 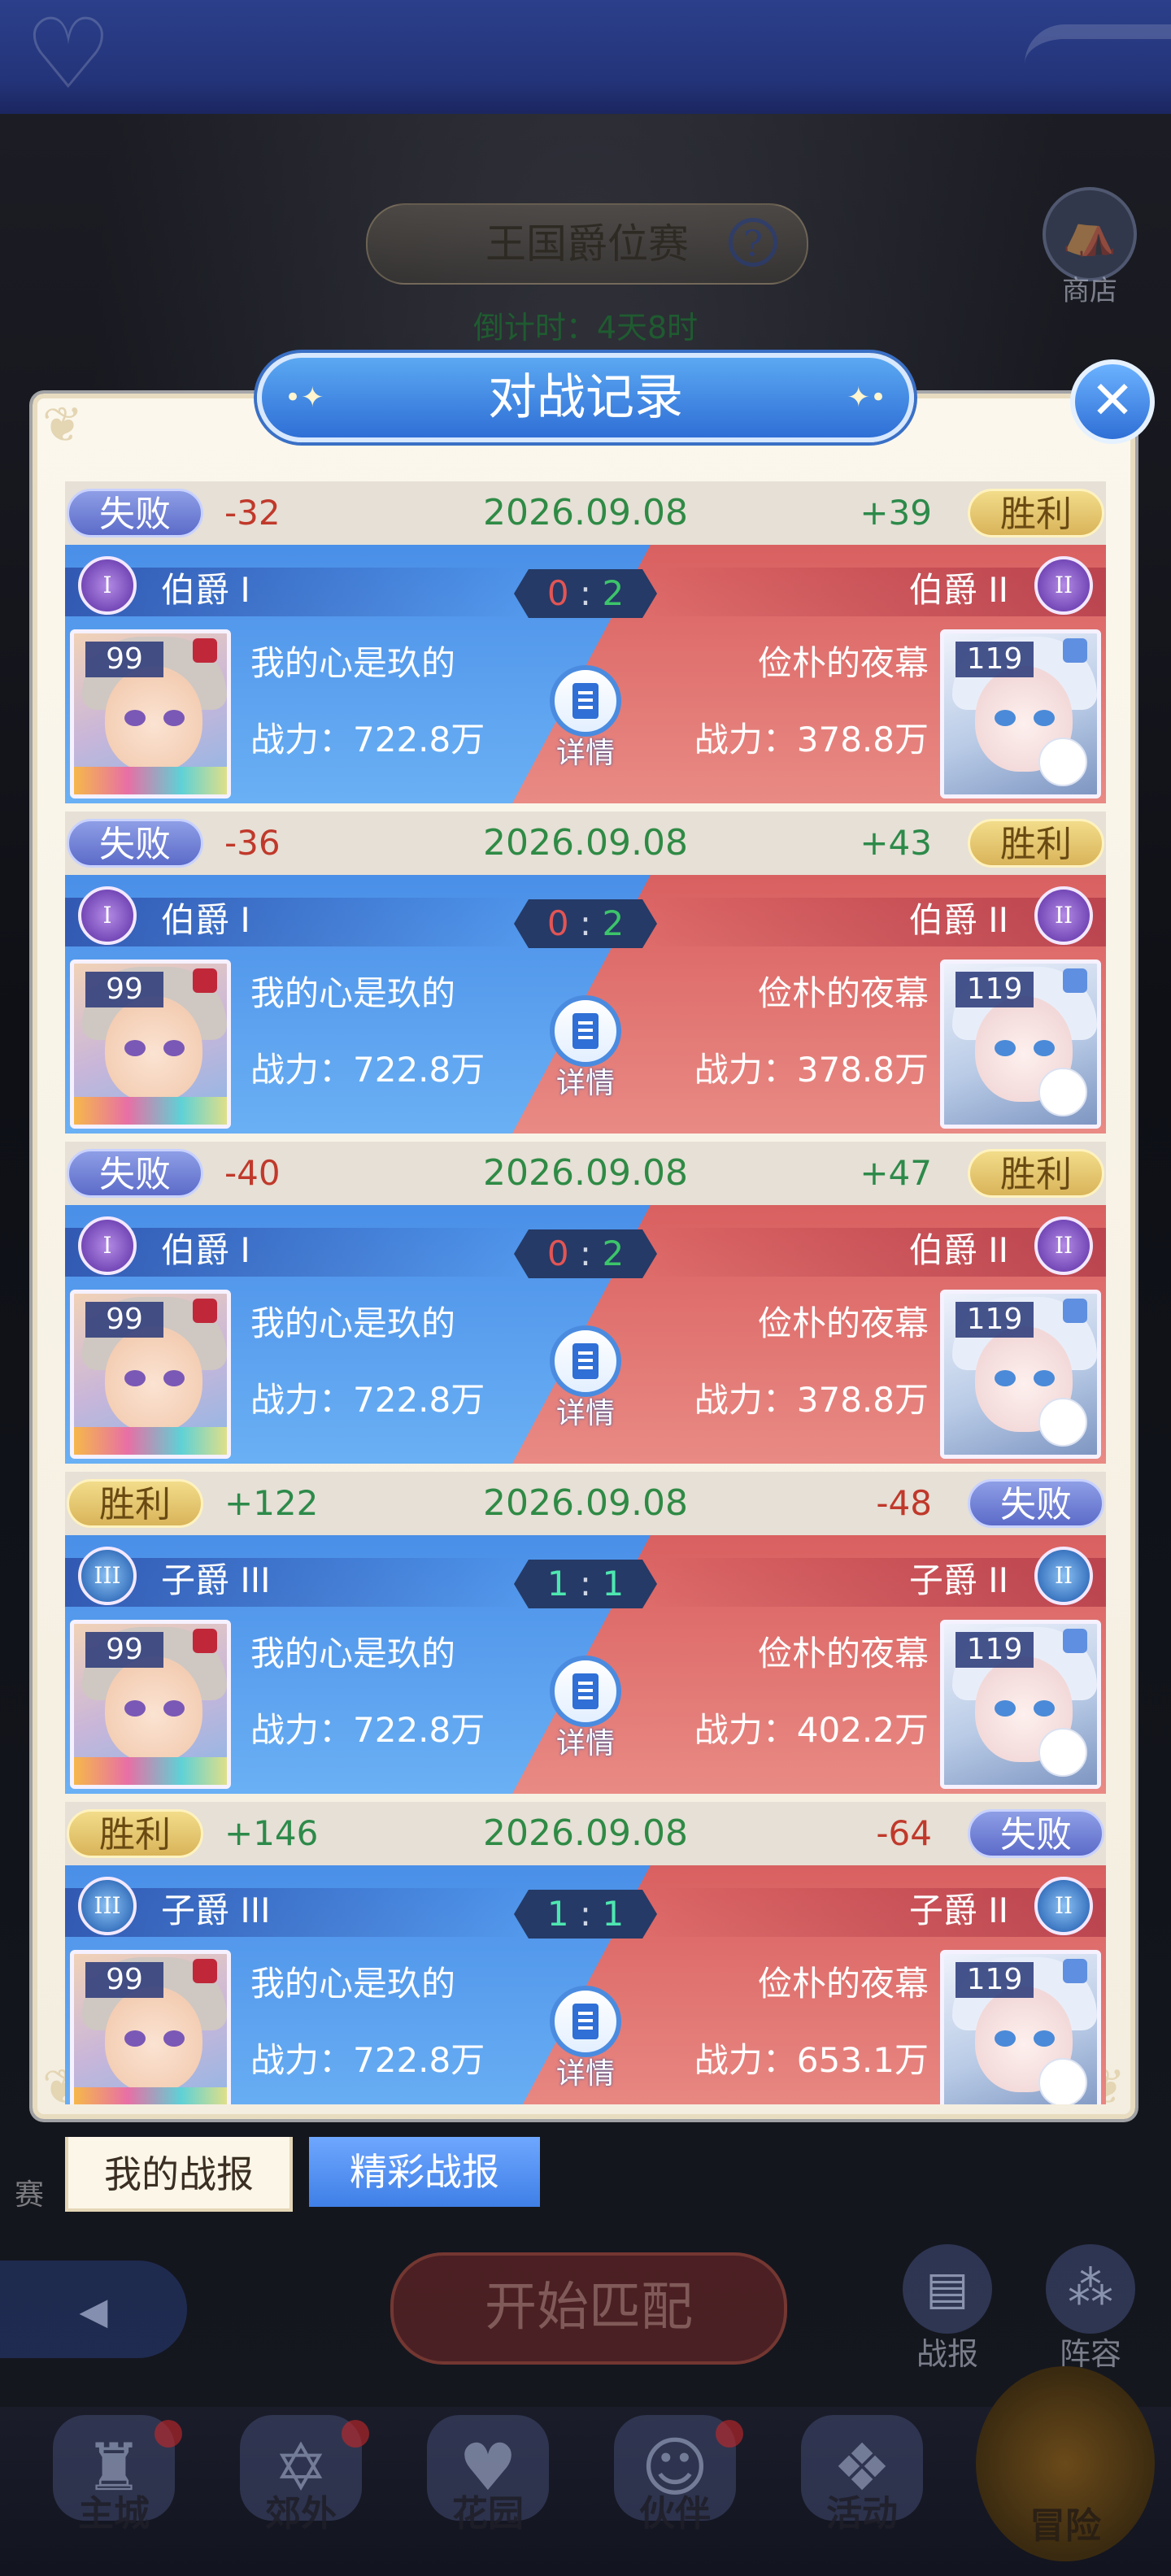 What do you see at coordinates (1063, 1246) in the screenshot?
I see `rank-badge-icon: II` at bounding box center [1063, 1246].